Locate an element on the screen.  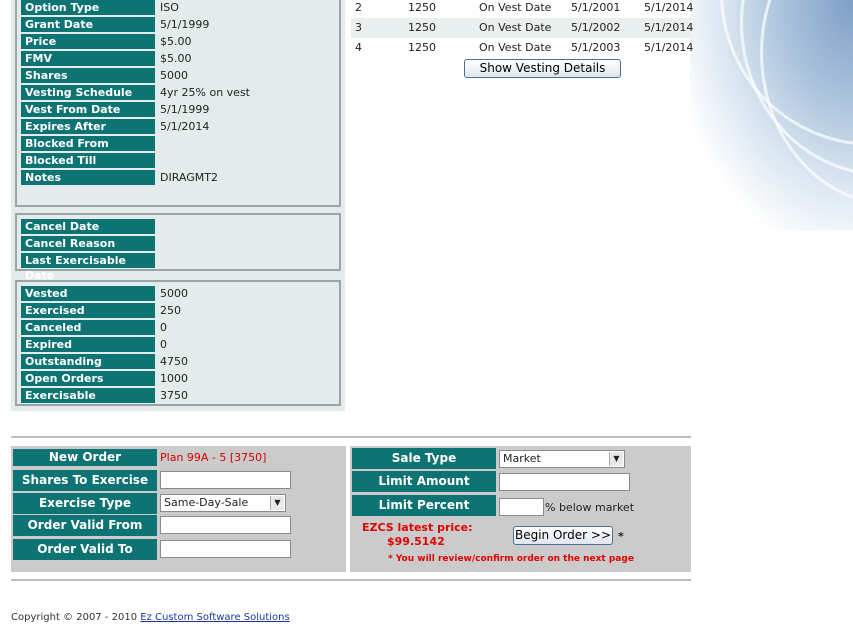
details-label: Price is located at coordinates (88, 41).